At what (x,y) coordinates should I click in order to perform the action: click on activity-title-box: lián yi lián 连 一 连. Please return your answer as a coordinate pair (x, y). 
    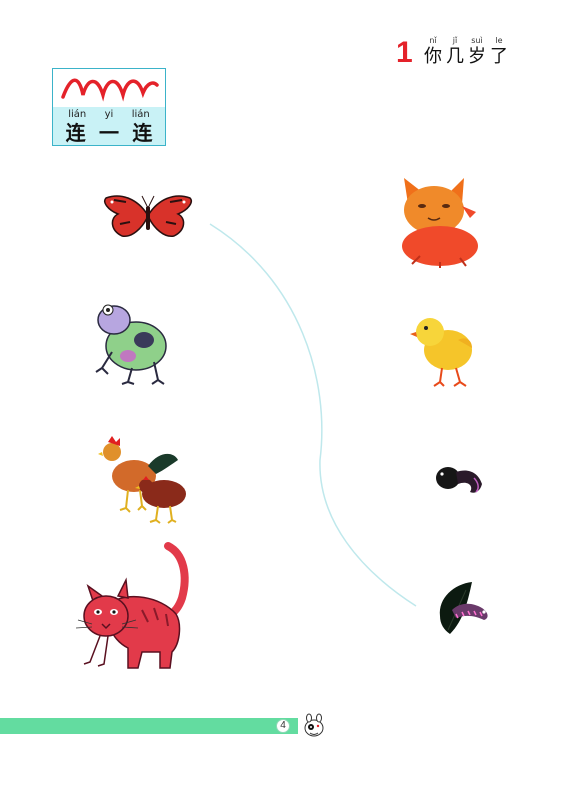
    Looking at the image, I should click on (109, 107).